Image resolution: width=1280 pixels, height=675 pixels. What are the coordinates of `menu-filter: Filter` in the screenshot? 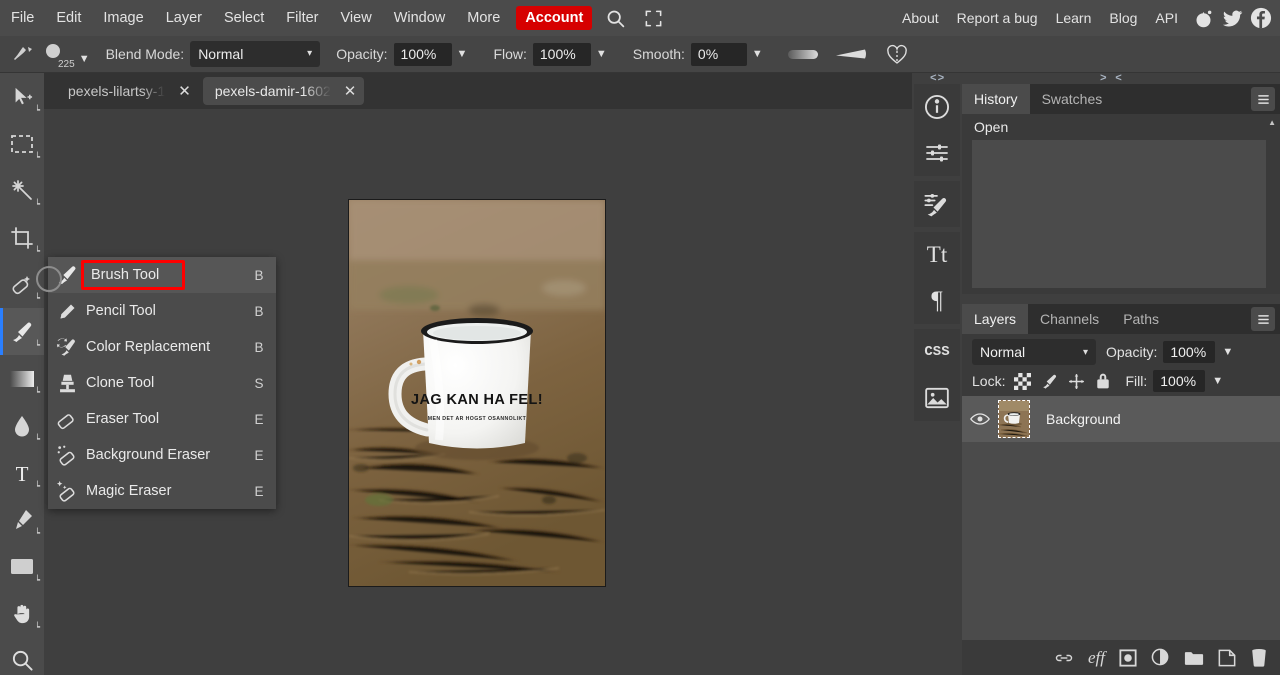 It's located at (302, 18).